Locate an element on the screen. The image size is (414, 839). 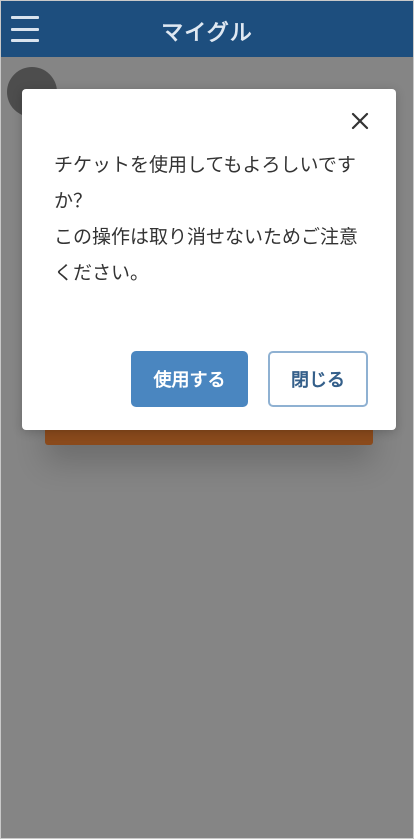
app-title: マイグル is located at coordinates (207, 33).